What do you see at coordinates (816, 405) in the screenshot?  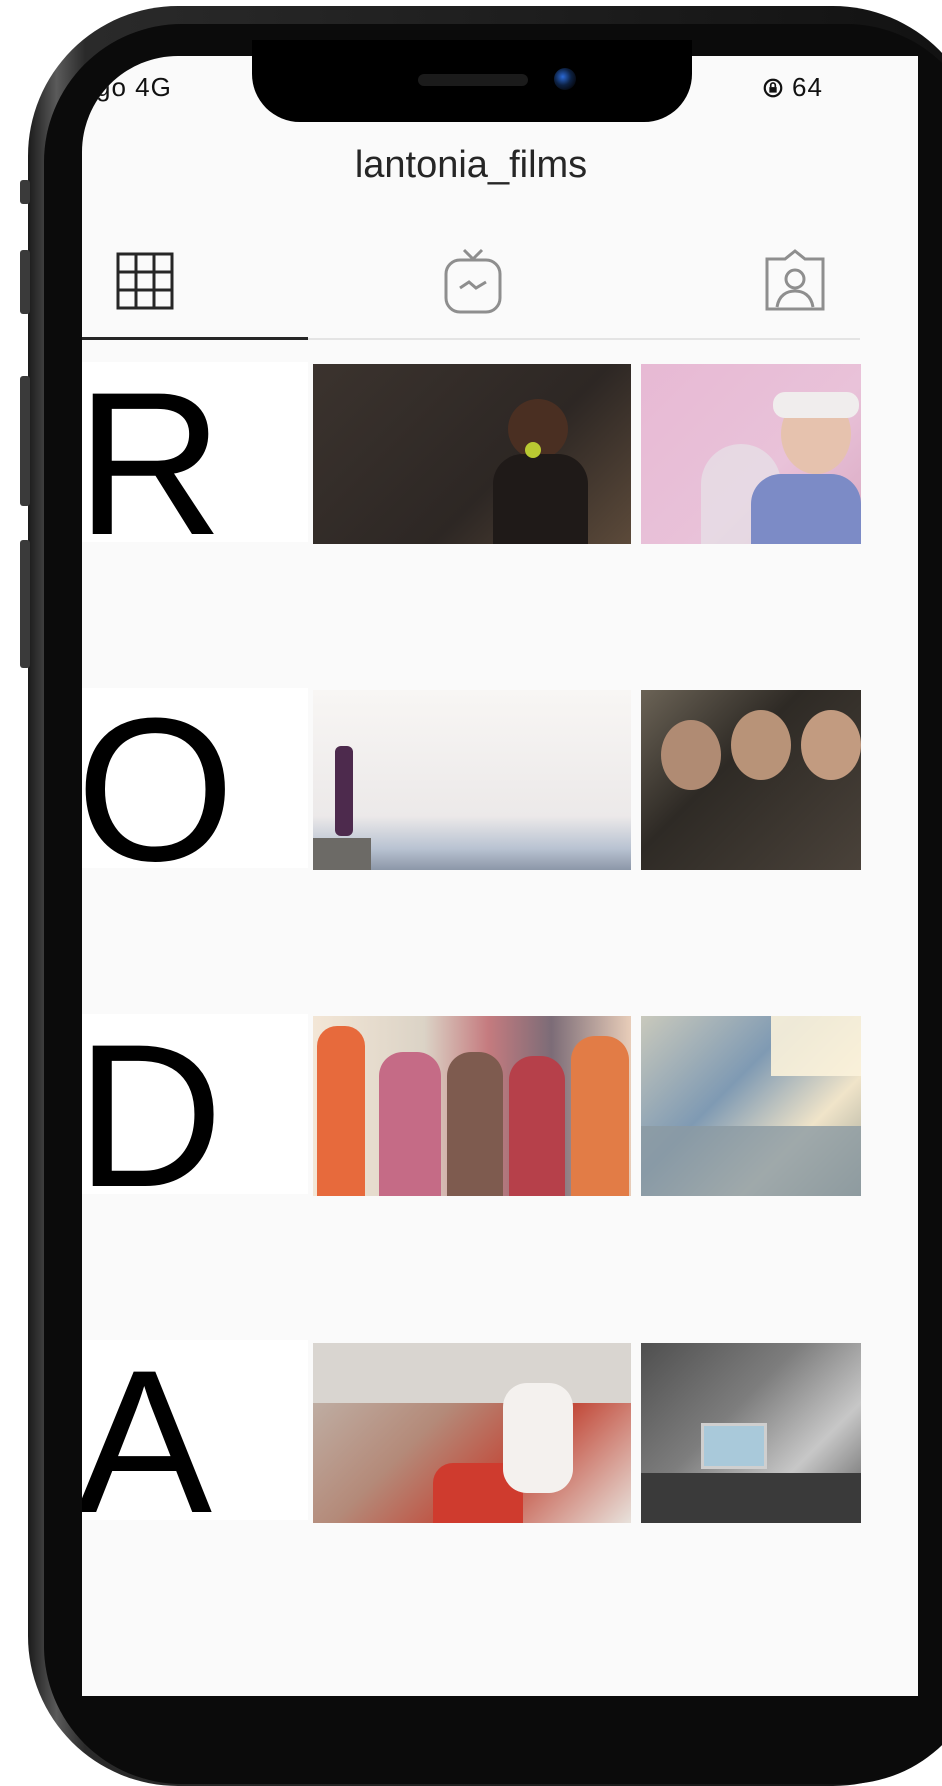 I see `photo-headband` at bounding box center [816, 405].